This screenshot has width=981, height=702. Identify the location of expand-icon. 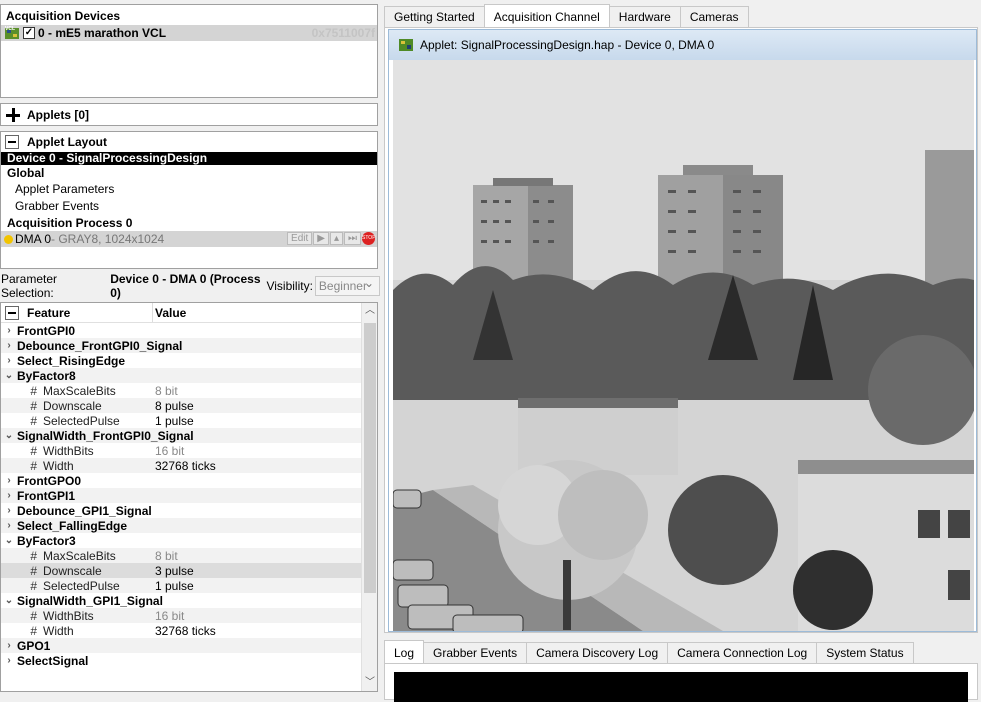
(13, 115).